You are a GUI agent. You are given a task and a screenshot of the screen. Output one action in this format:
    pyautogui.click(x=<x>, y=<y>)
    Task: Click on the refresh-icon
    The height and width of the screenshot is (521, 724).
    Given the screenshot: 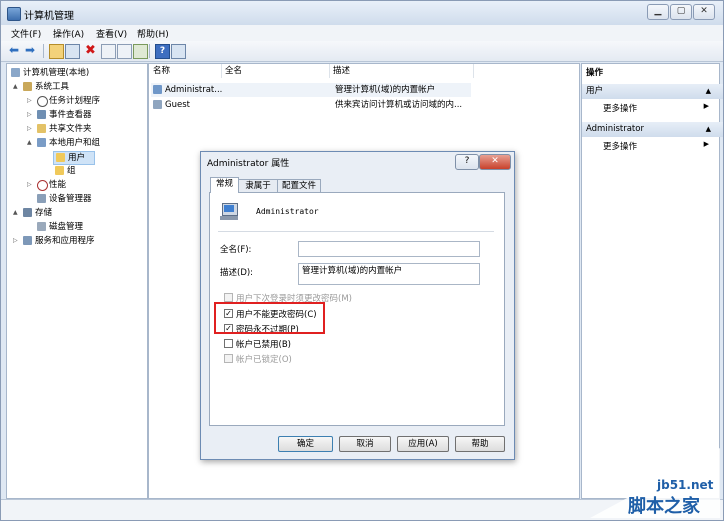 What is the action you would take?
    pyautogui.click(x=124, y=51)
    